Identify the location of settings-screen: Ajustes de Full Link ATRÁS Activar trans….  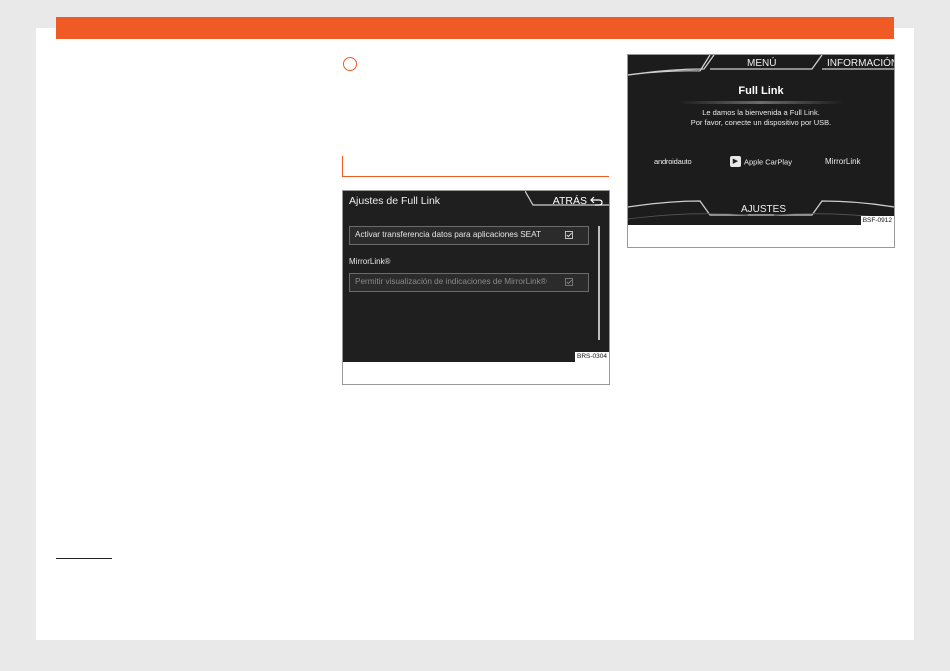
(476, 276).